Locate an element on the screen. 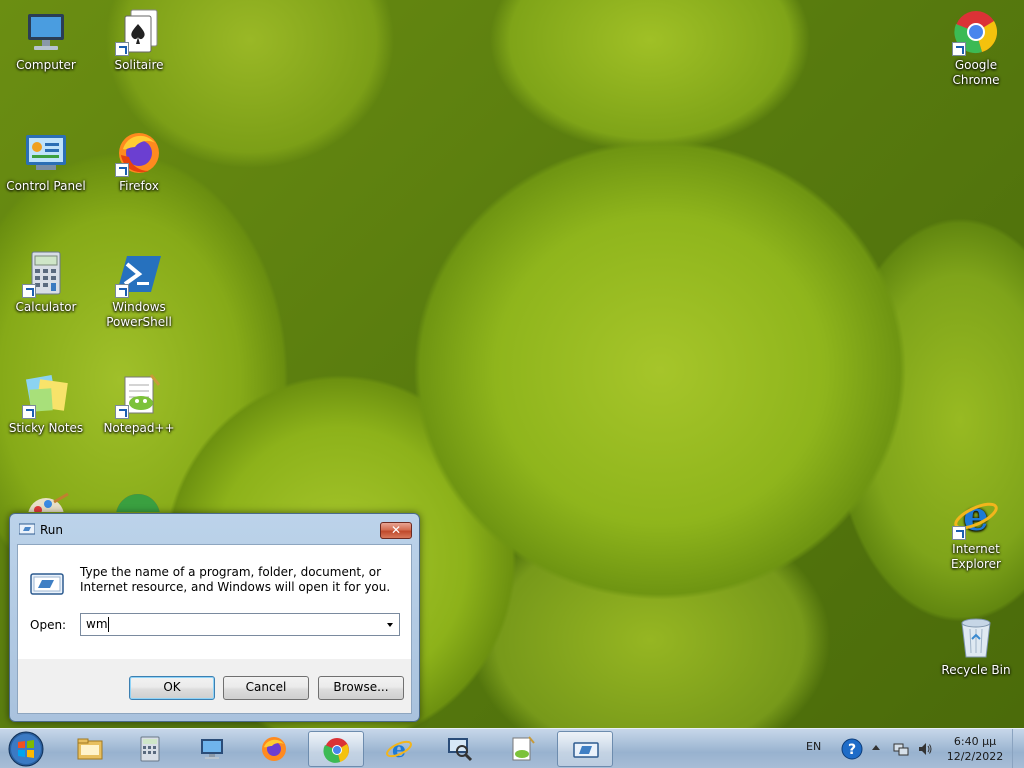 This screenshot has height=768, width=1024. taskbar-firefox is located at coordinates (274, 749).